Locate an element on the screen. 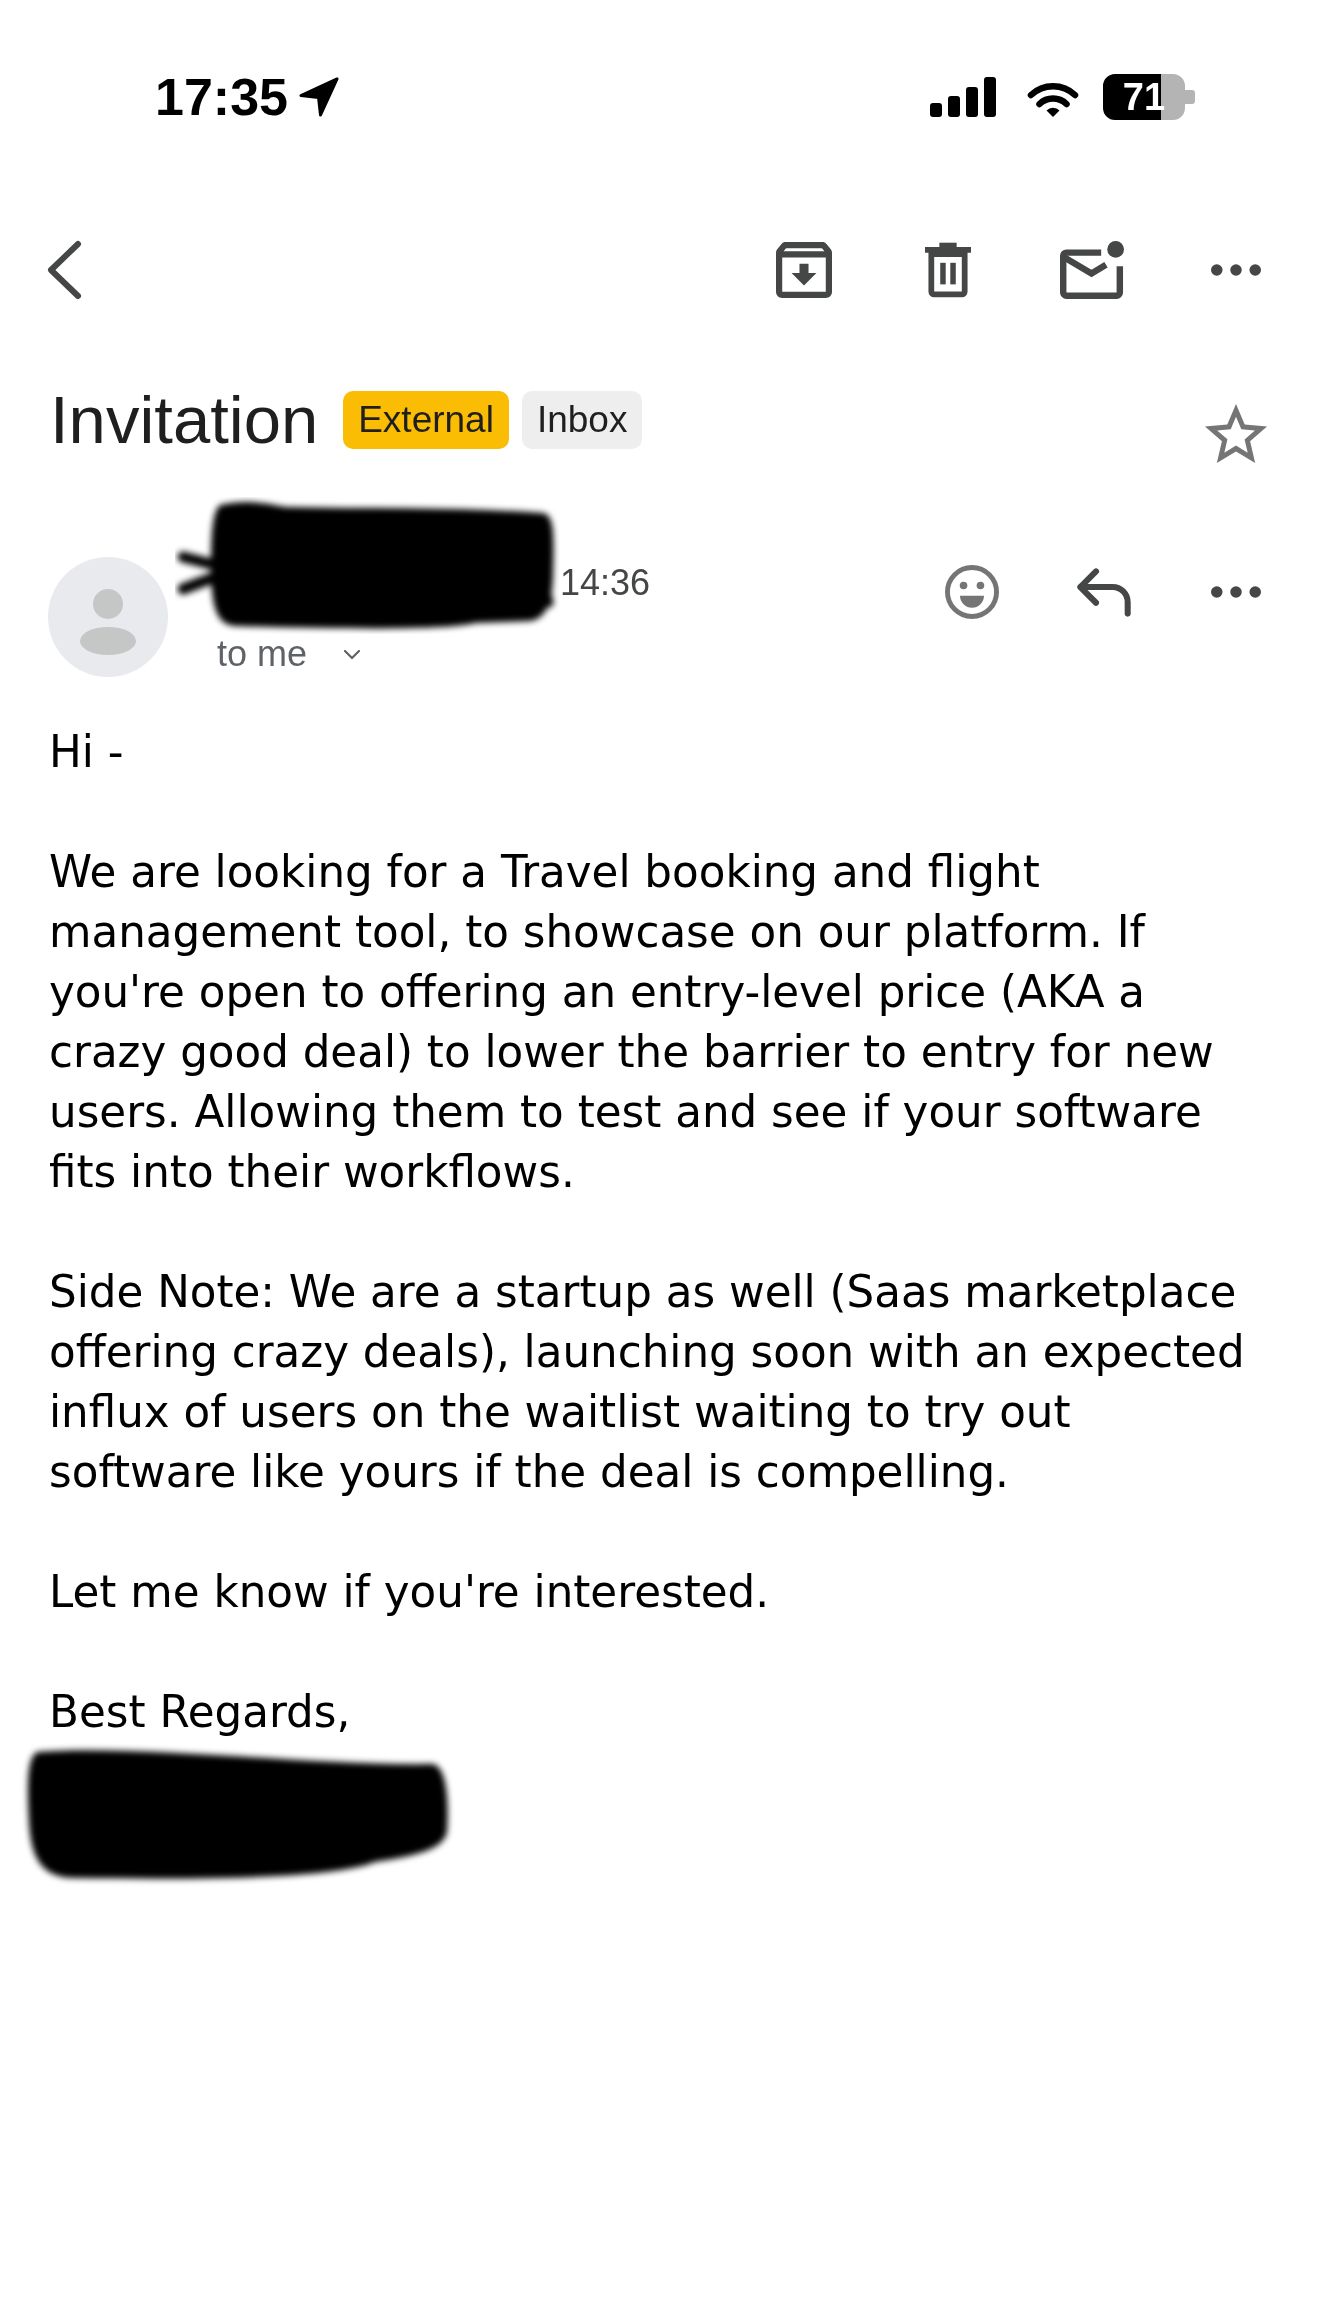 The width and height of the screenshot is (1320, 2313). label-tag: Inbox is located at coordinates (582, 420).